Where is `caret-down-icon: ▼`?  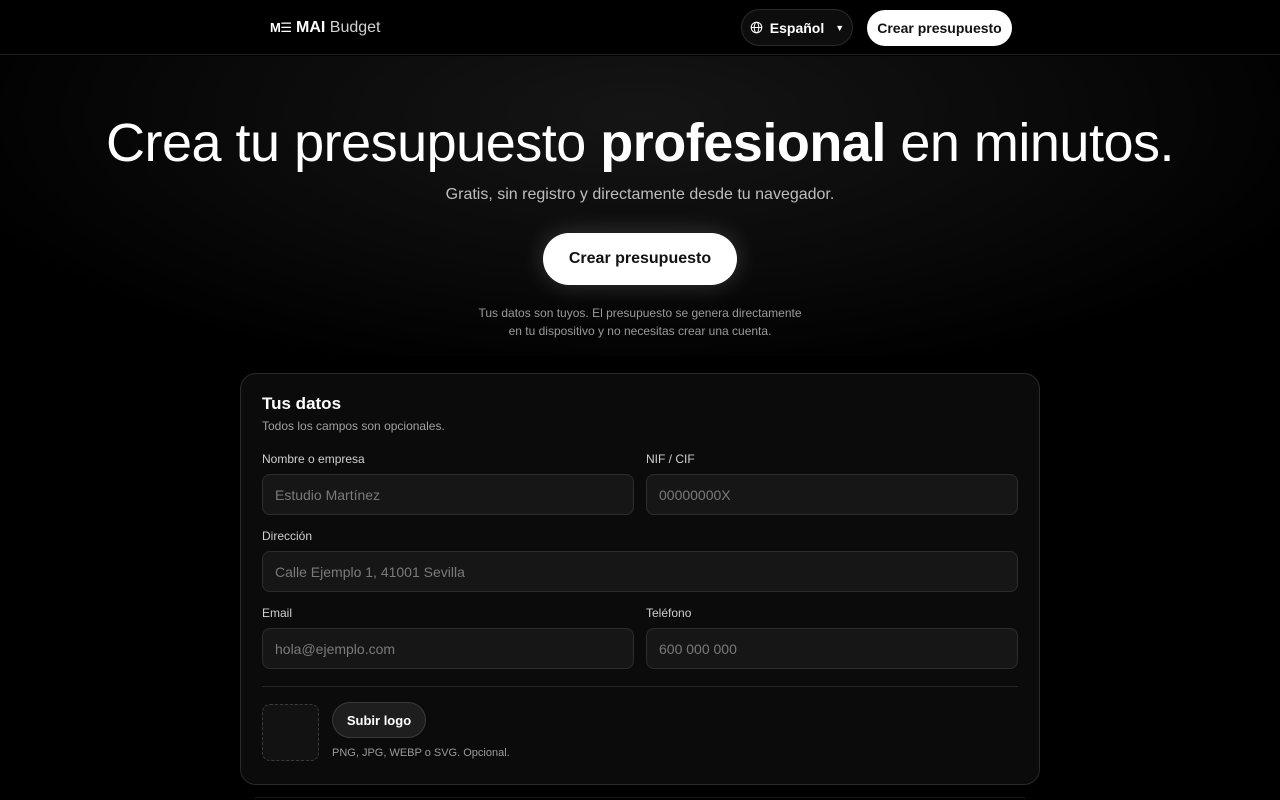
caret-down-icon: ▼ is located at coordinates (840, 27).